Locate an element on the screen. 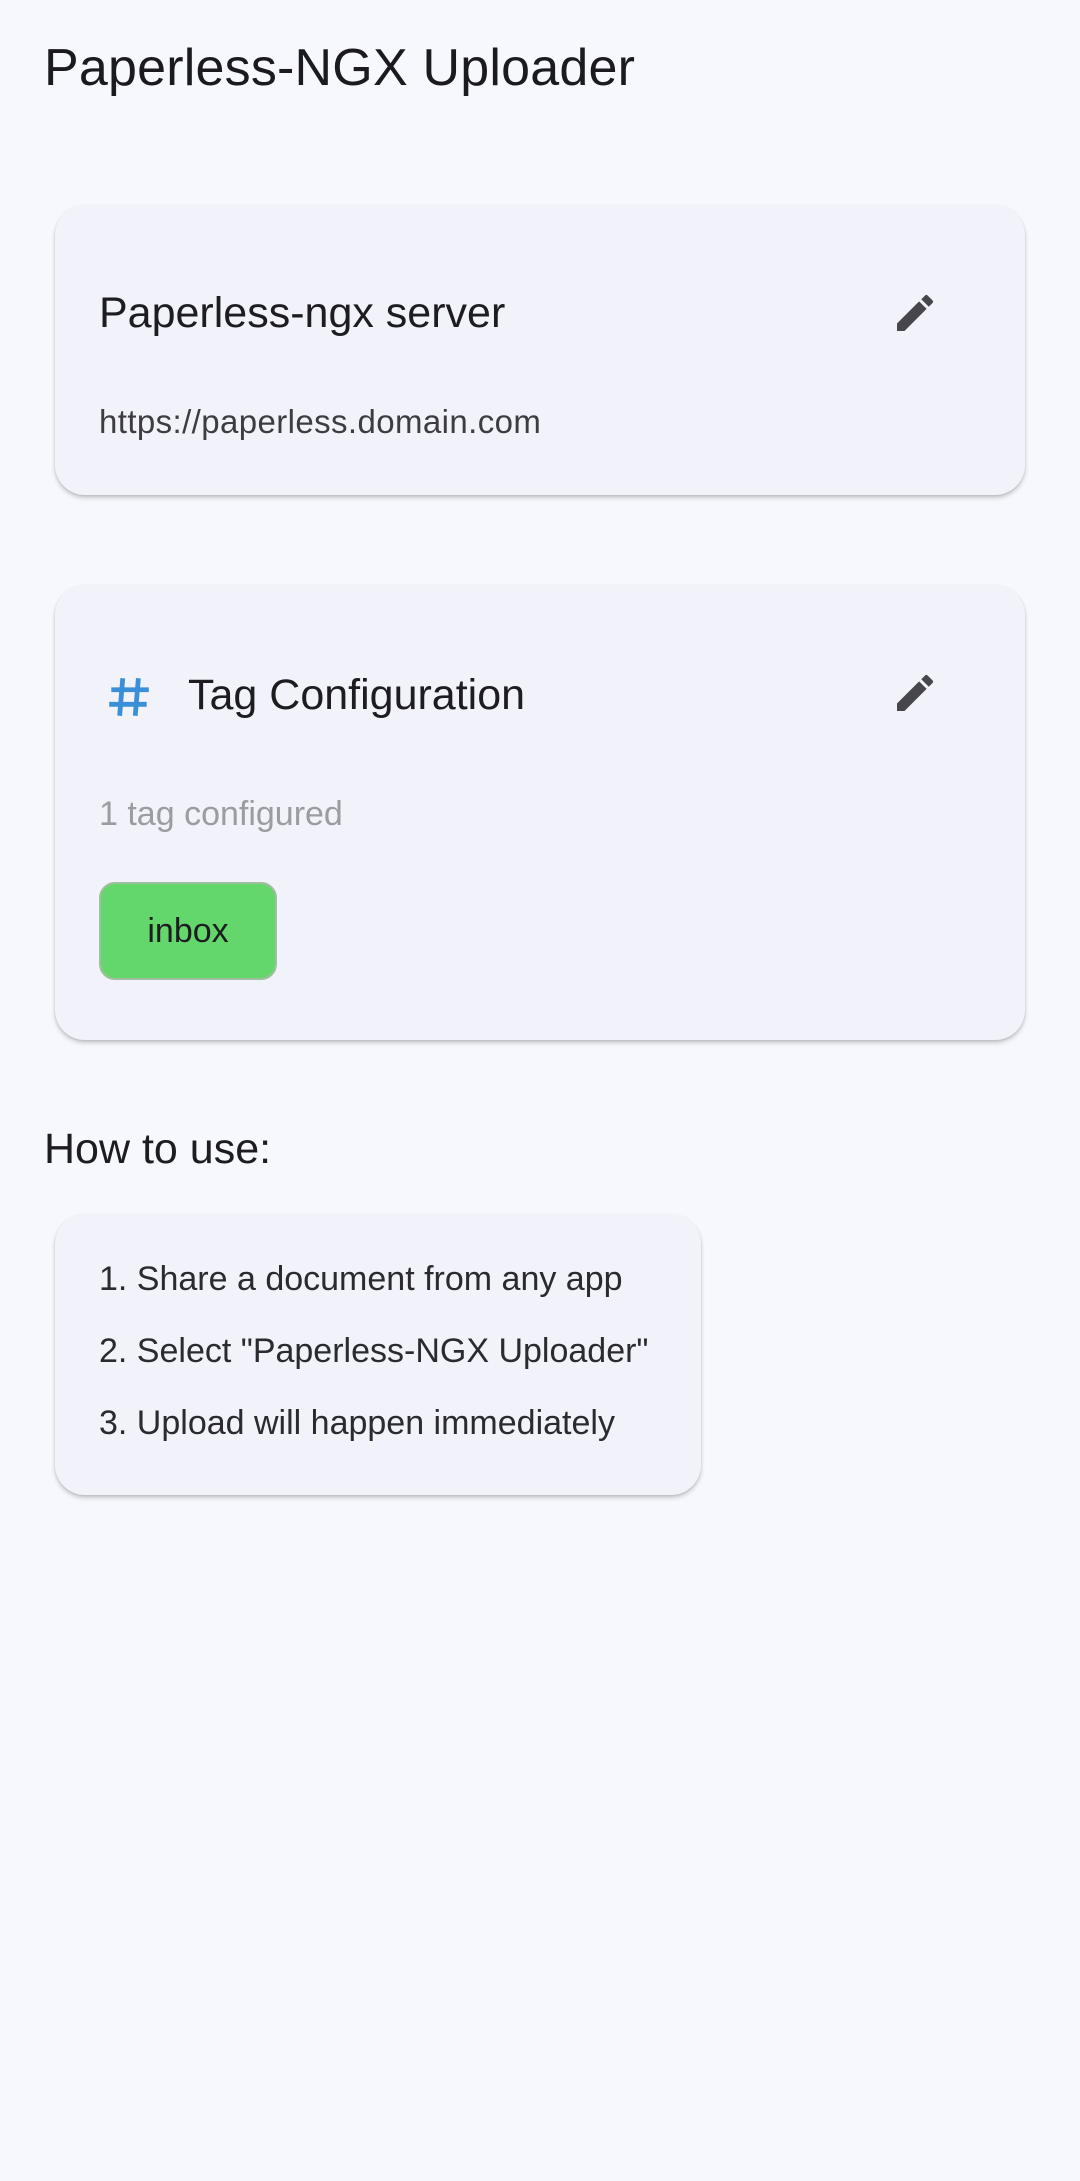 The height and width of the screenshot is (2181, 1080). how-to-step: 3. Upload will happen immediately is located at coordinates (357, 1423).